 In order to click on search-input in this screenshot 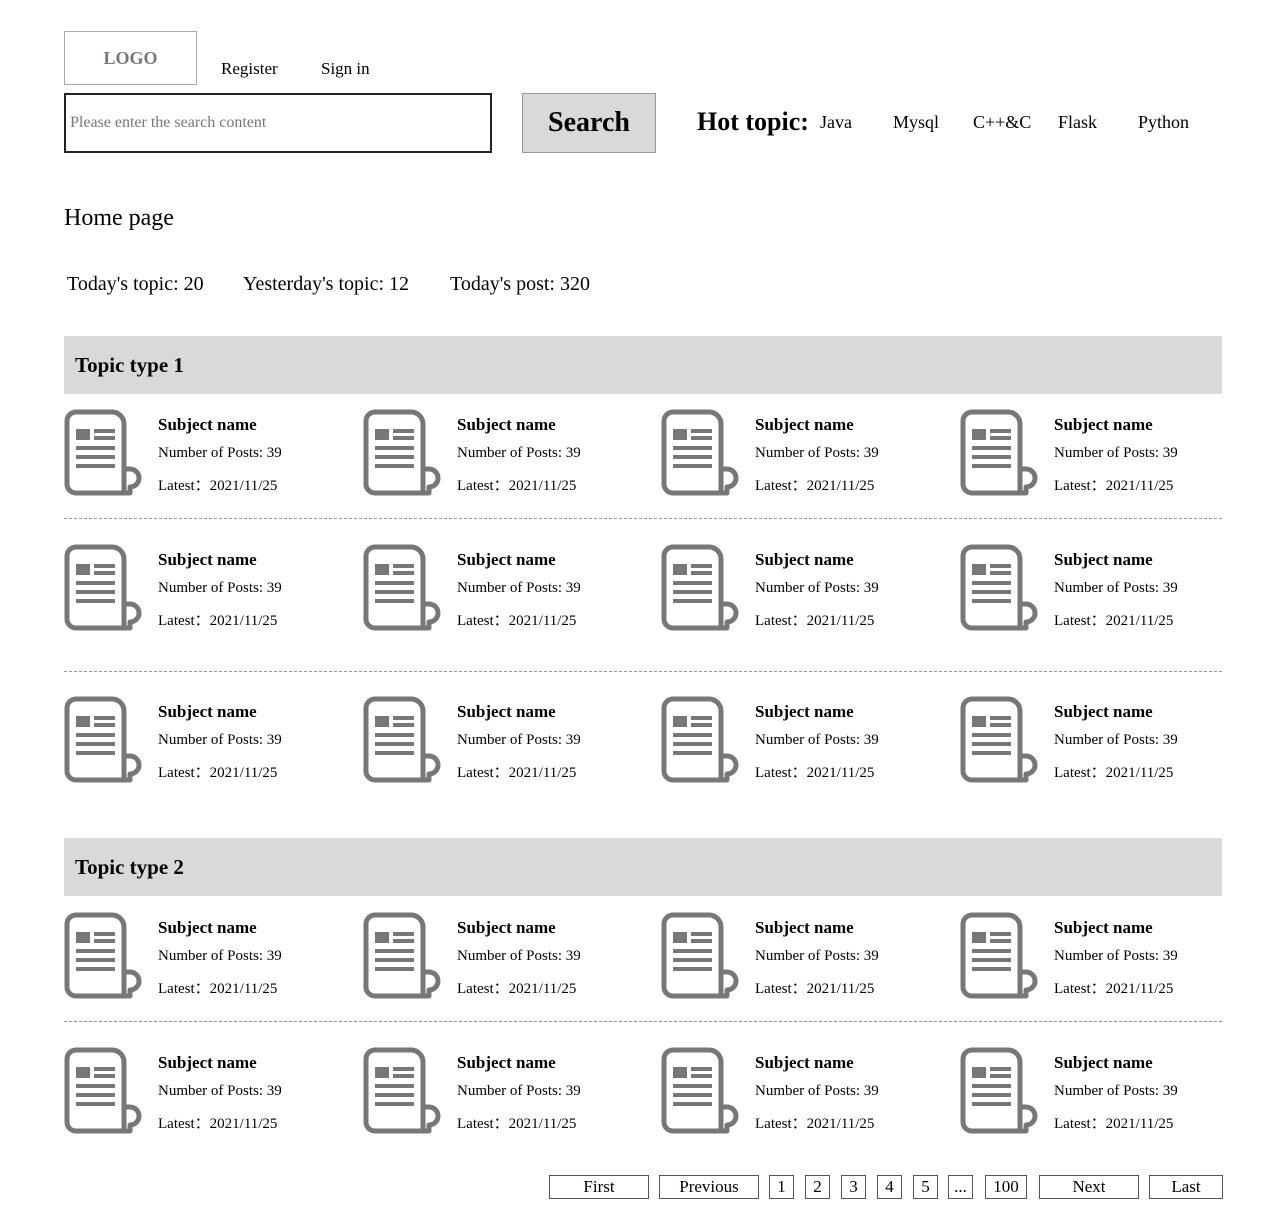, I will do `click(278, 123)`.